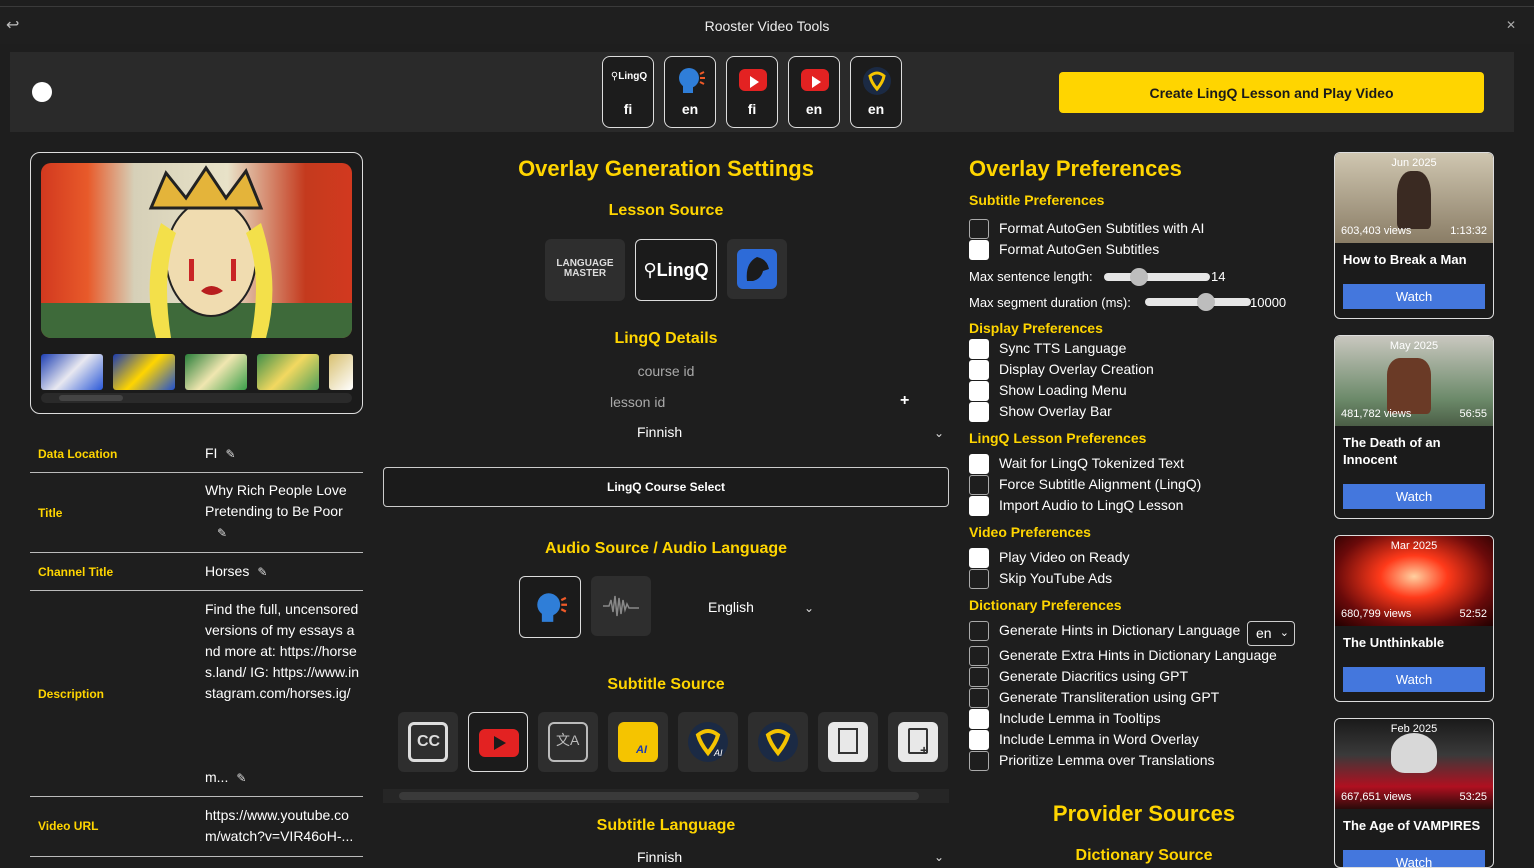 The width and height of the screenshot is (1534, 868). What do you see at coordinates (814, 92) in the screenshot?
I see `lang-button-youtube-en: en` at bounding box center [814, 92].